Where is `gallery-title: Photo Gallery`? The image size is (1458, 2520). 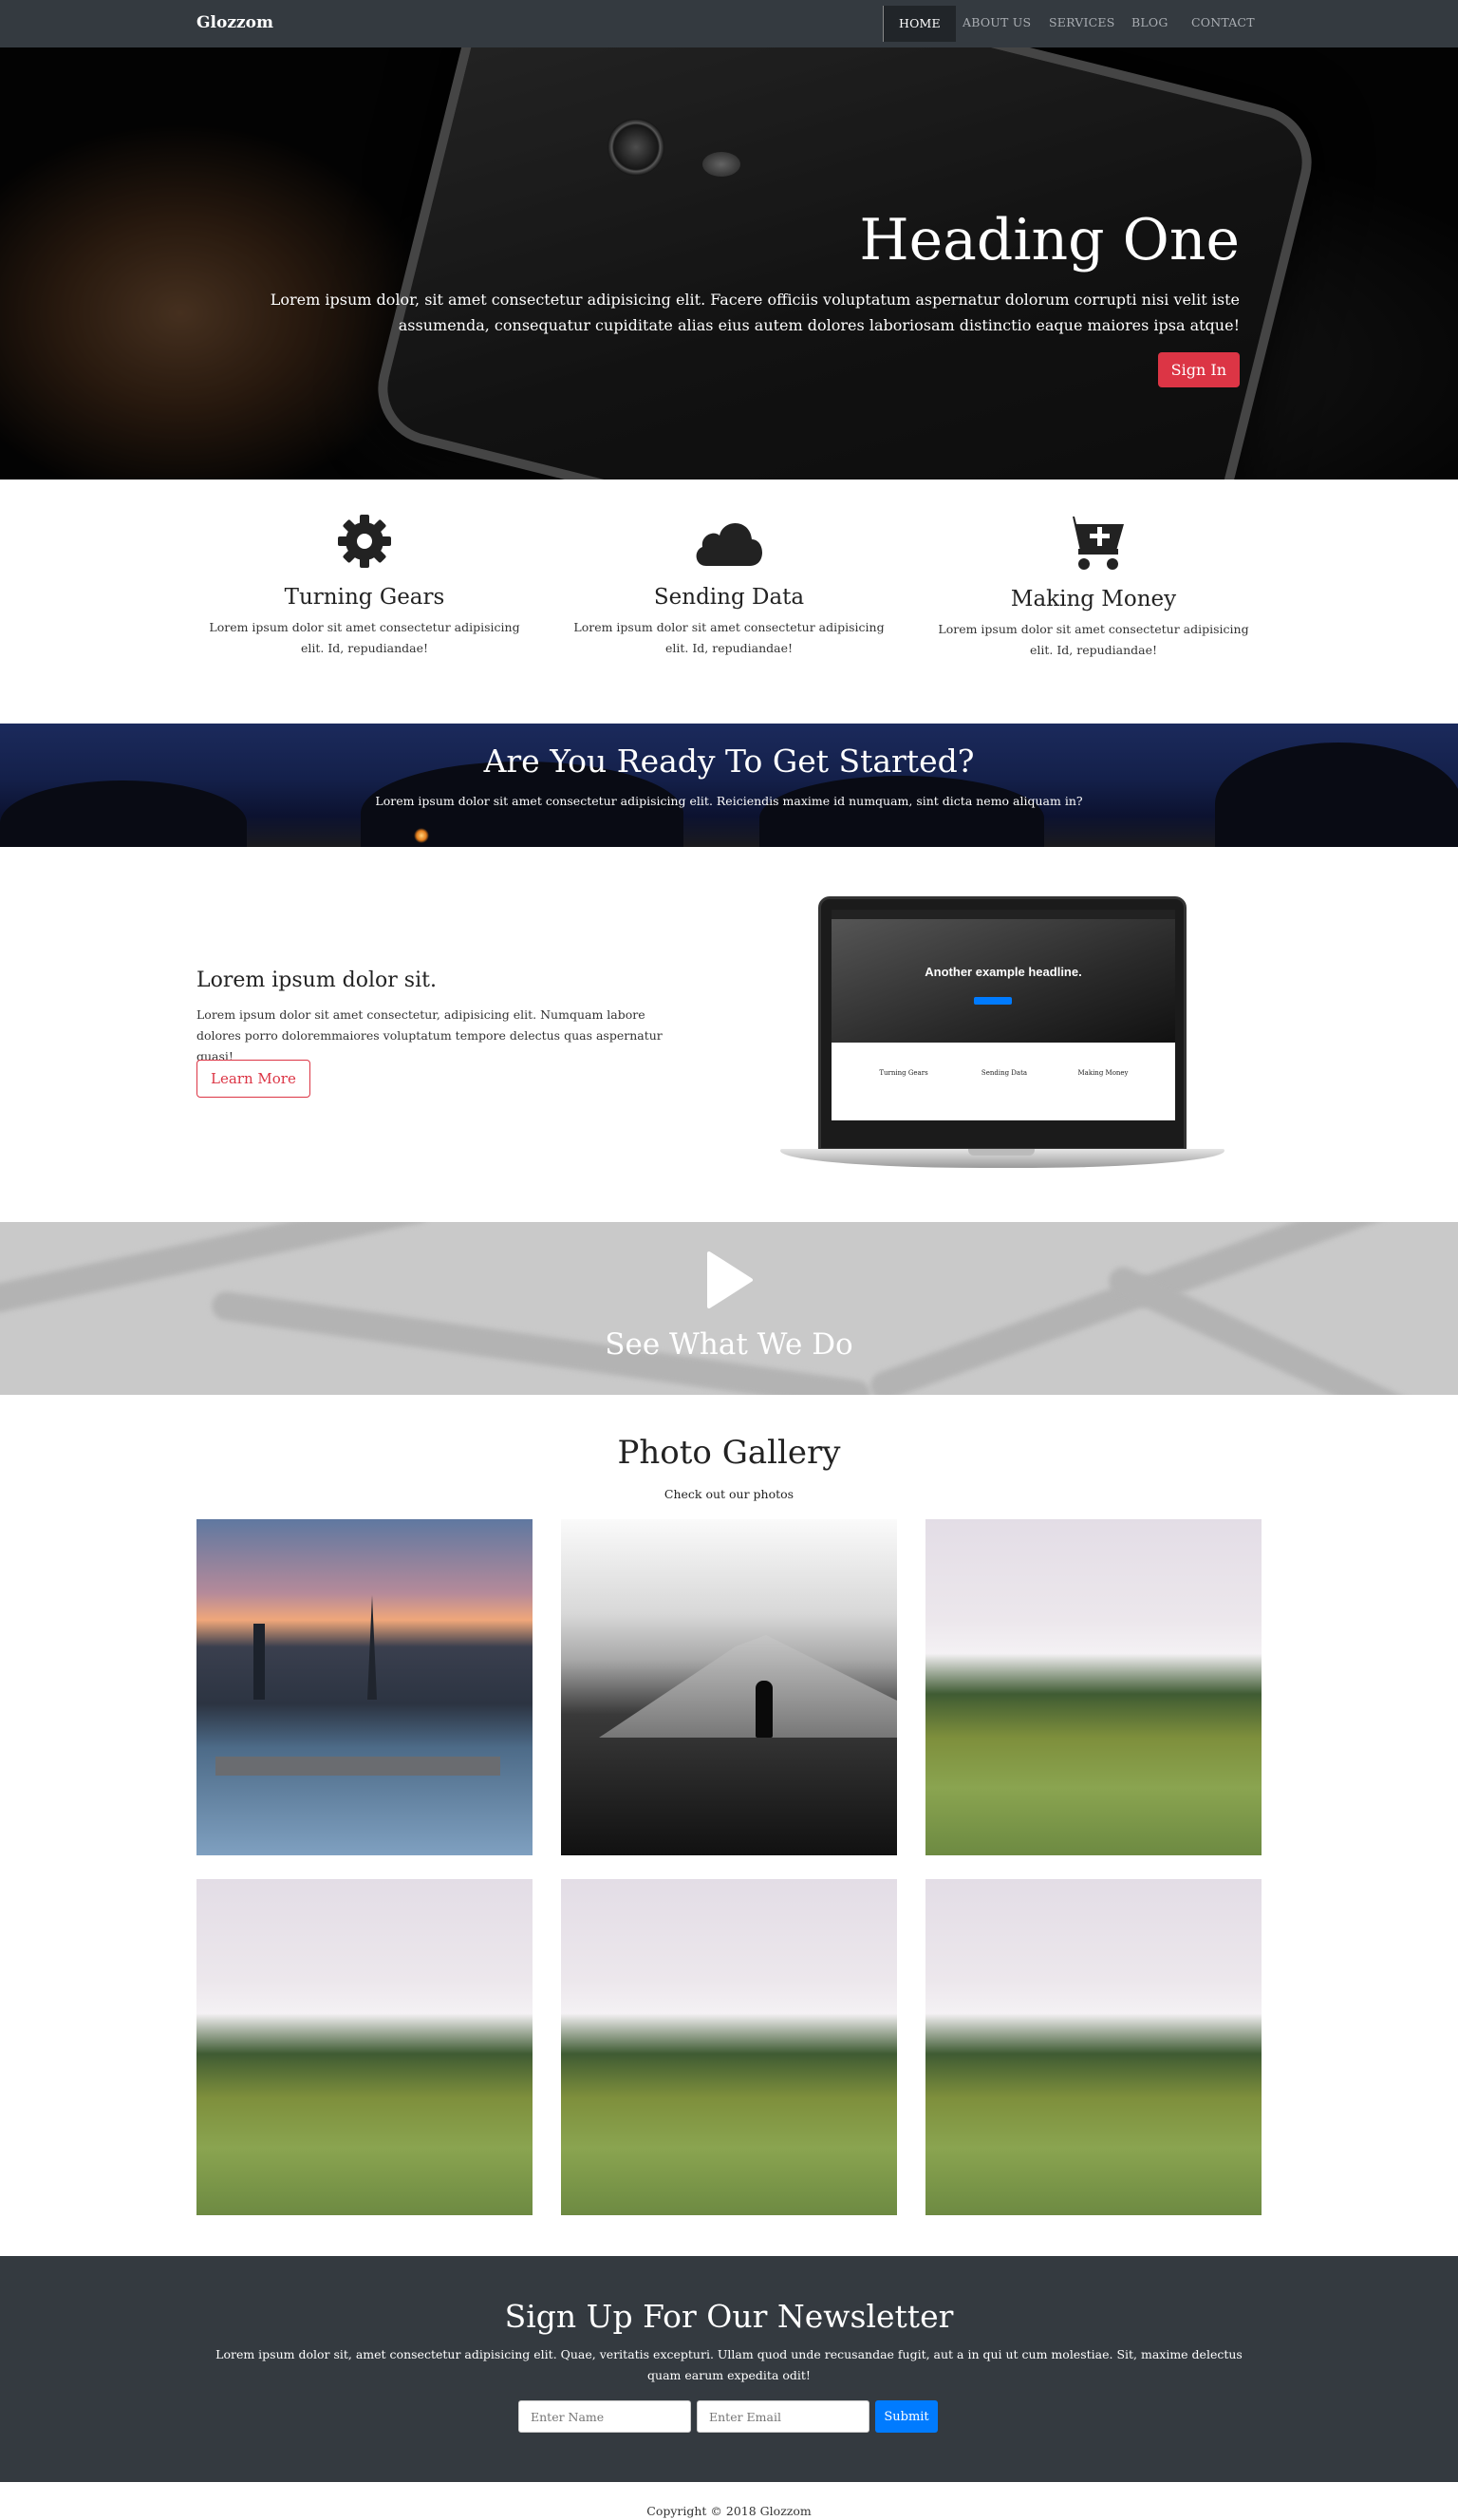
gallery-title: Photo Gallery is located at coordinates (729, 1453).